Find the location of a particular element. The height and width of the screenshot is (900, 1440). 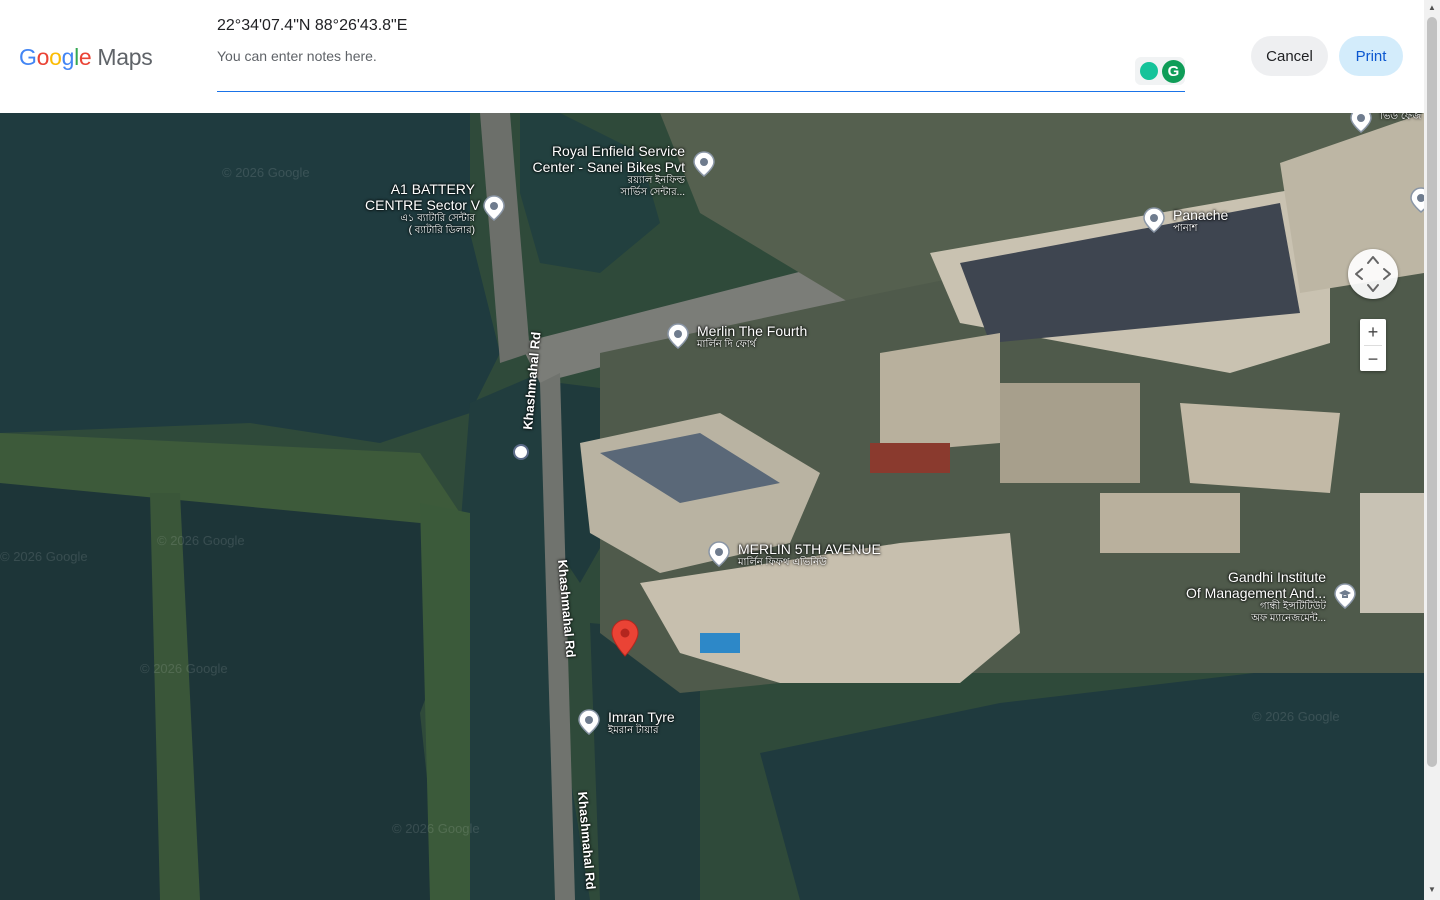

red-marker-icon is located at coordinates (625, 638).